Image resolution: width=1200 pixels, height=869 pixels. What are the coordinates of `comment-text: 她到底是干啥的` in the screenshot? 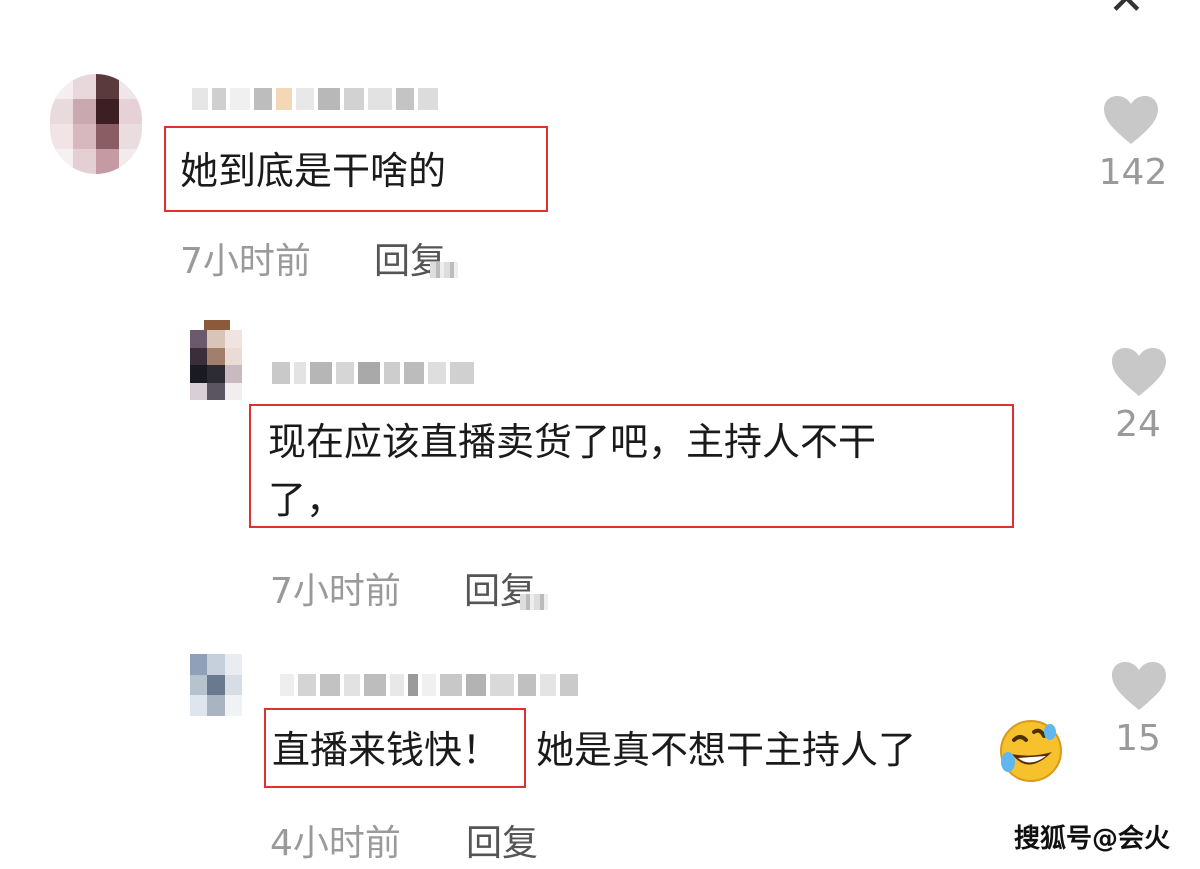 It's located at (313, 171).